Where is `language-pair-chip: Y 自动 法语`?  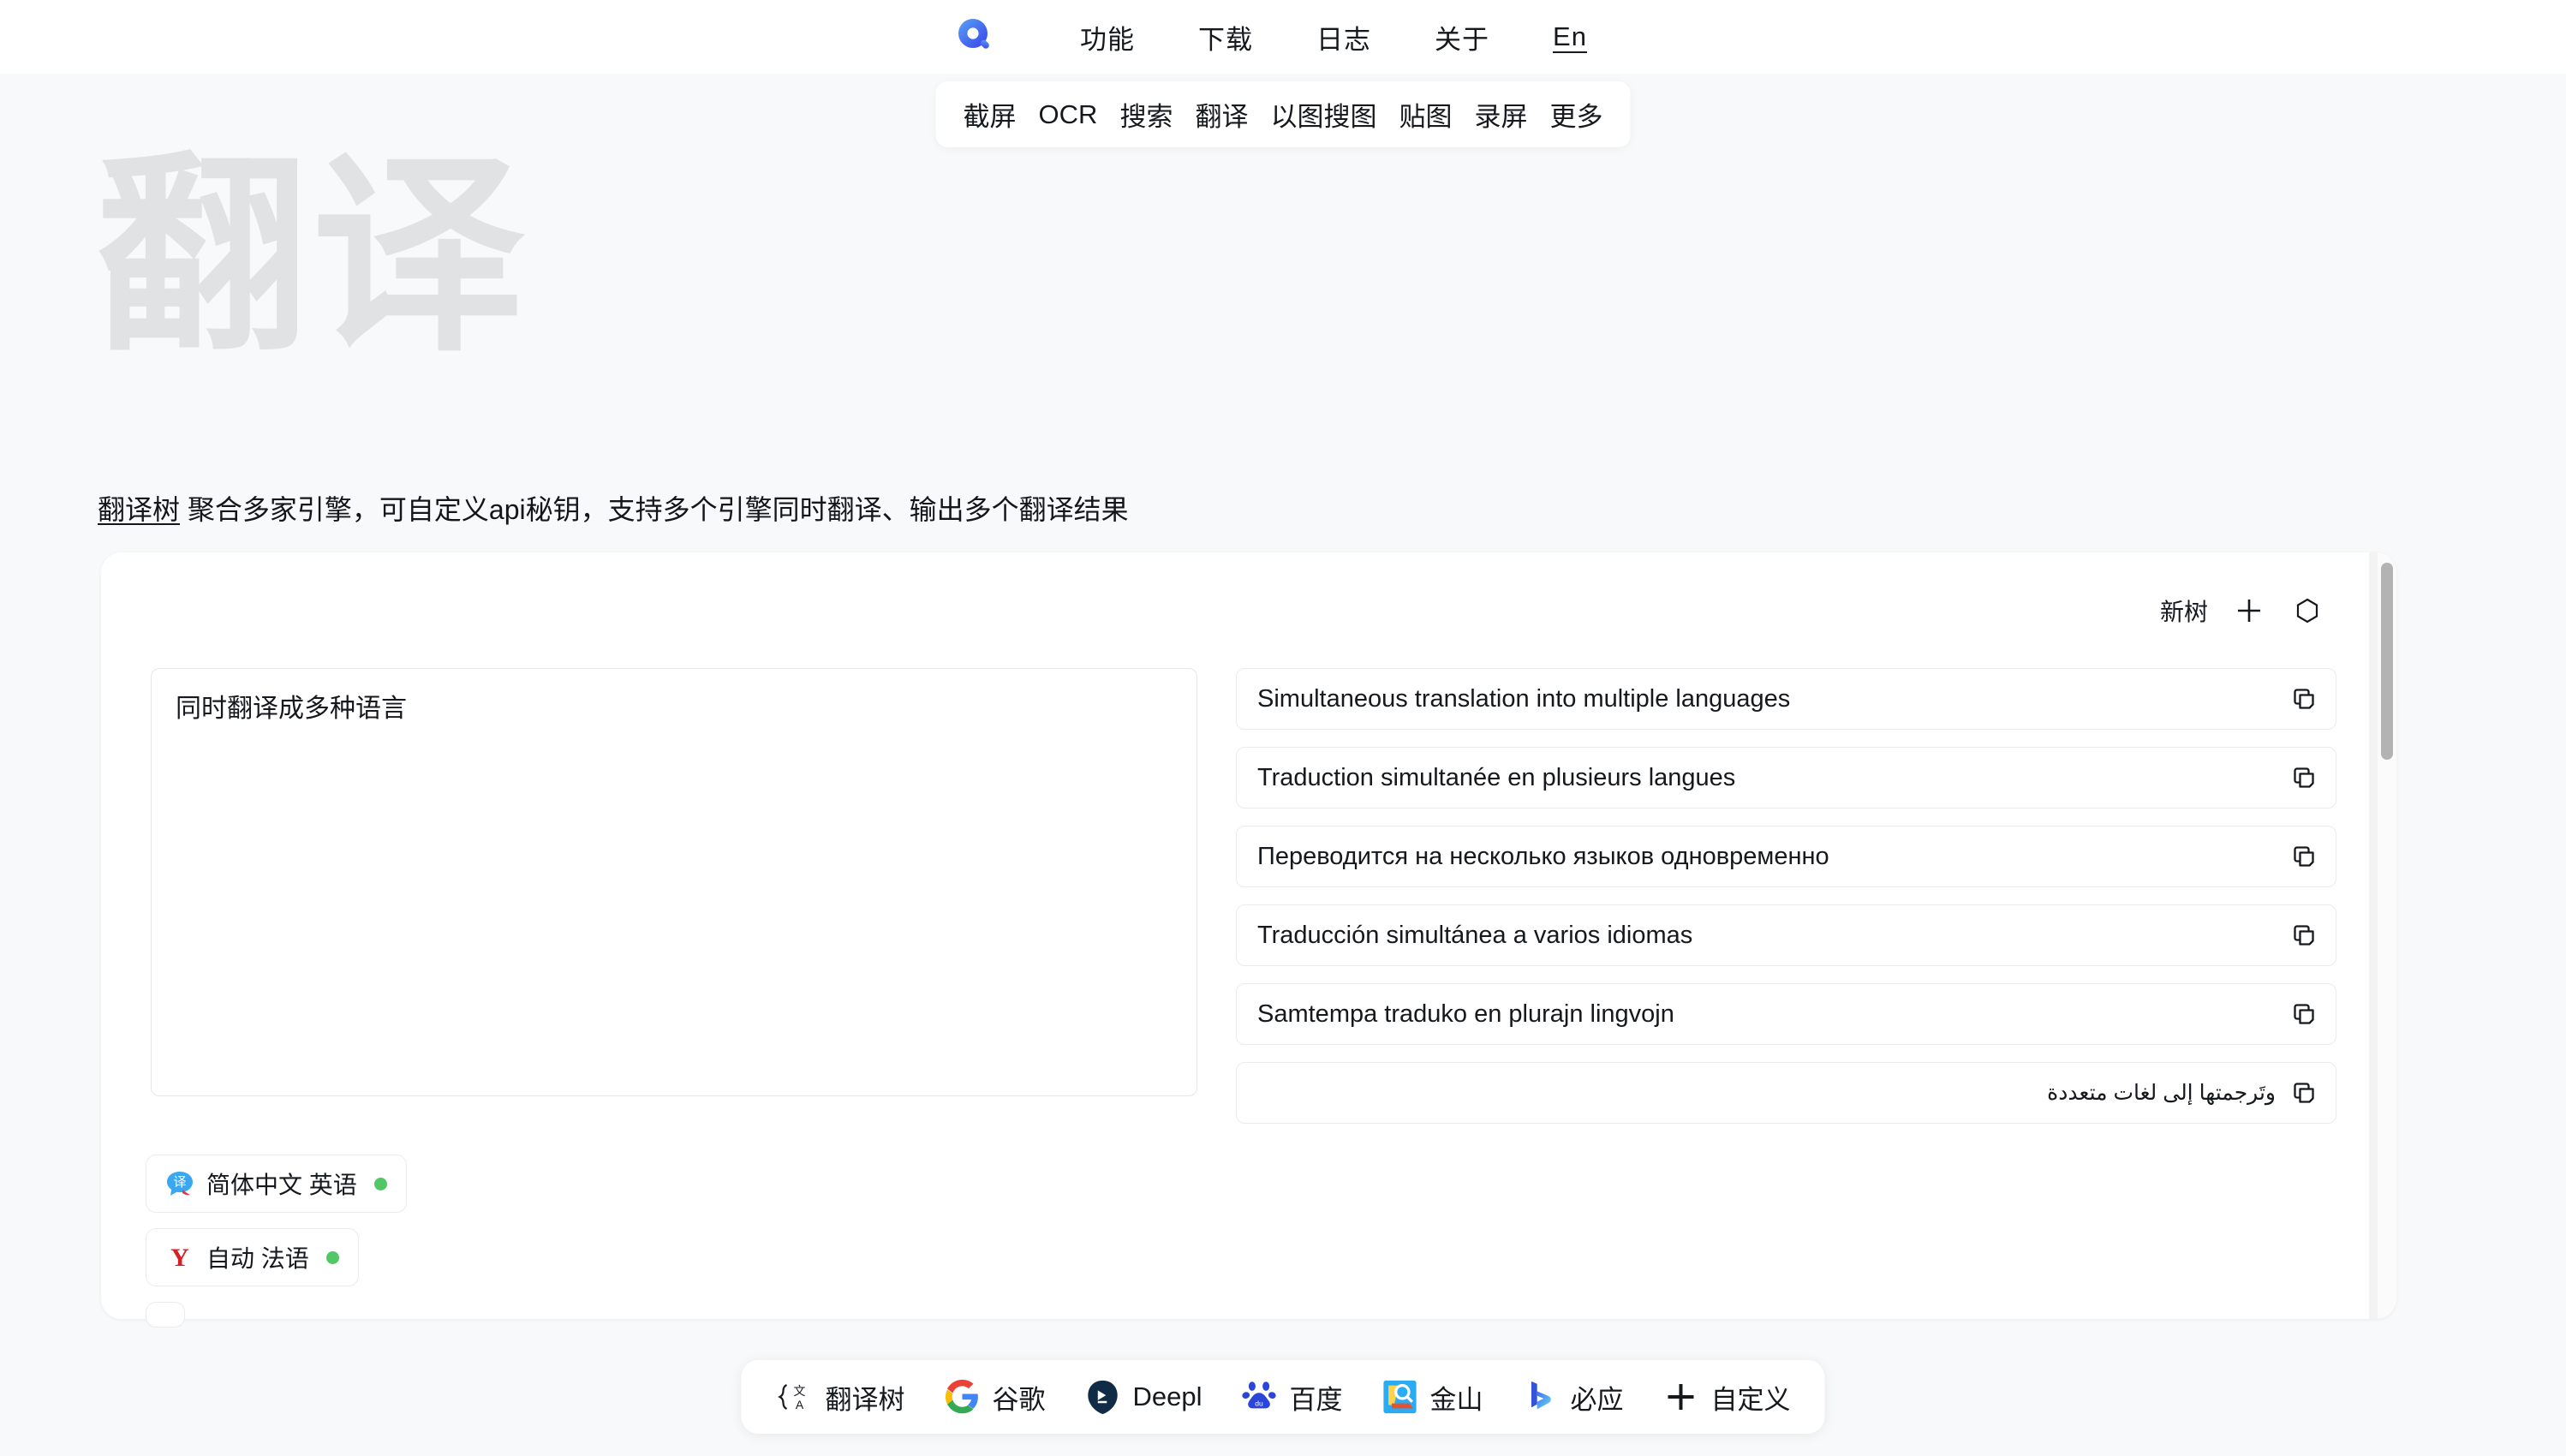 language-pair-chip: Y 自动 法语 is located at coordinates (253, 1257).